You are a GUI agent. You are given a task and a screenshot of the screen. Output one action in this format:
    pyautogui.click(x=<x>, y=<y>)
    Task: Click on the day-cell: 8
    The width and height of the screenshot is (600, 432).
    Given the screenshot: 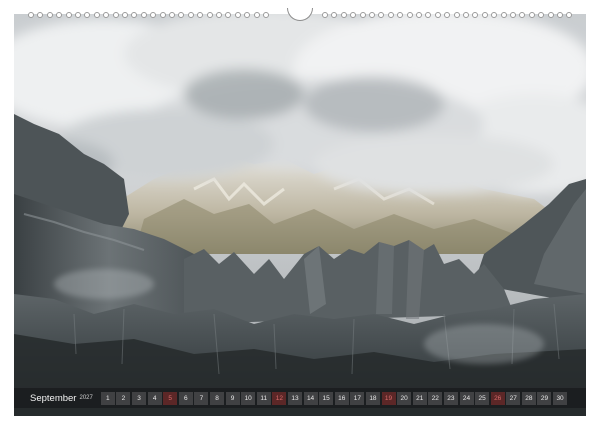 What is the action you would take?
    pyautogui.click(x=217, y=398)
    